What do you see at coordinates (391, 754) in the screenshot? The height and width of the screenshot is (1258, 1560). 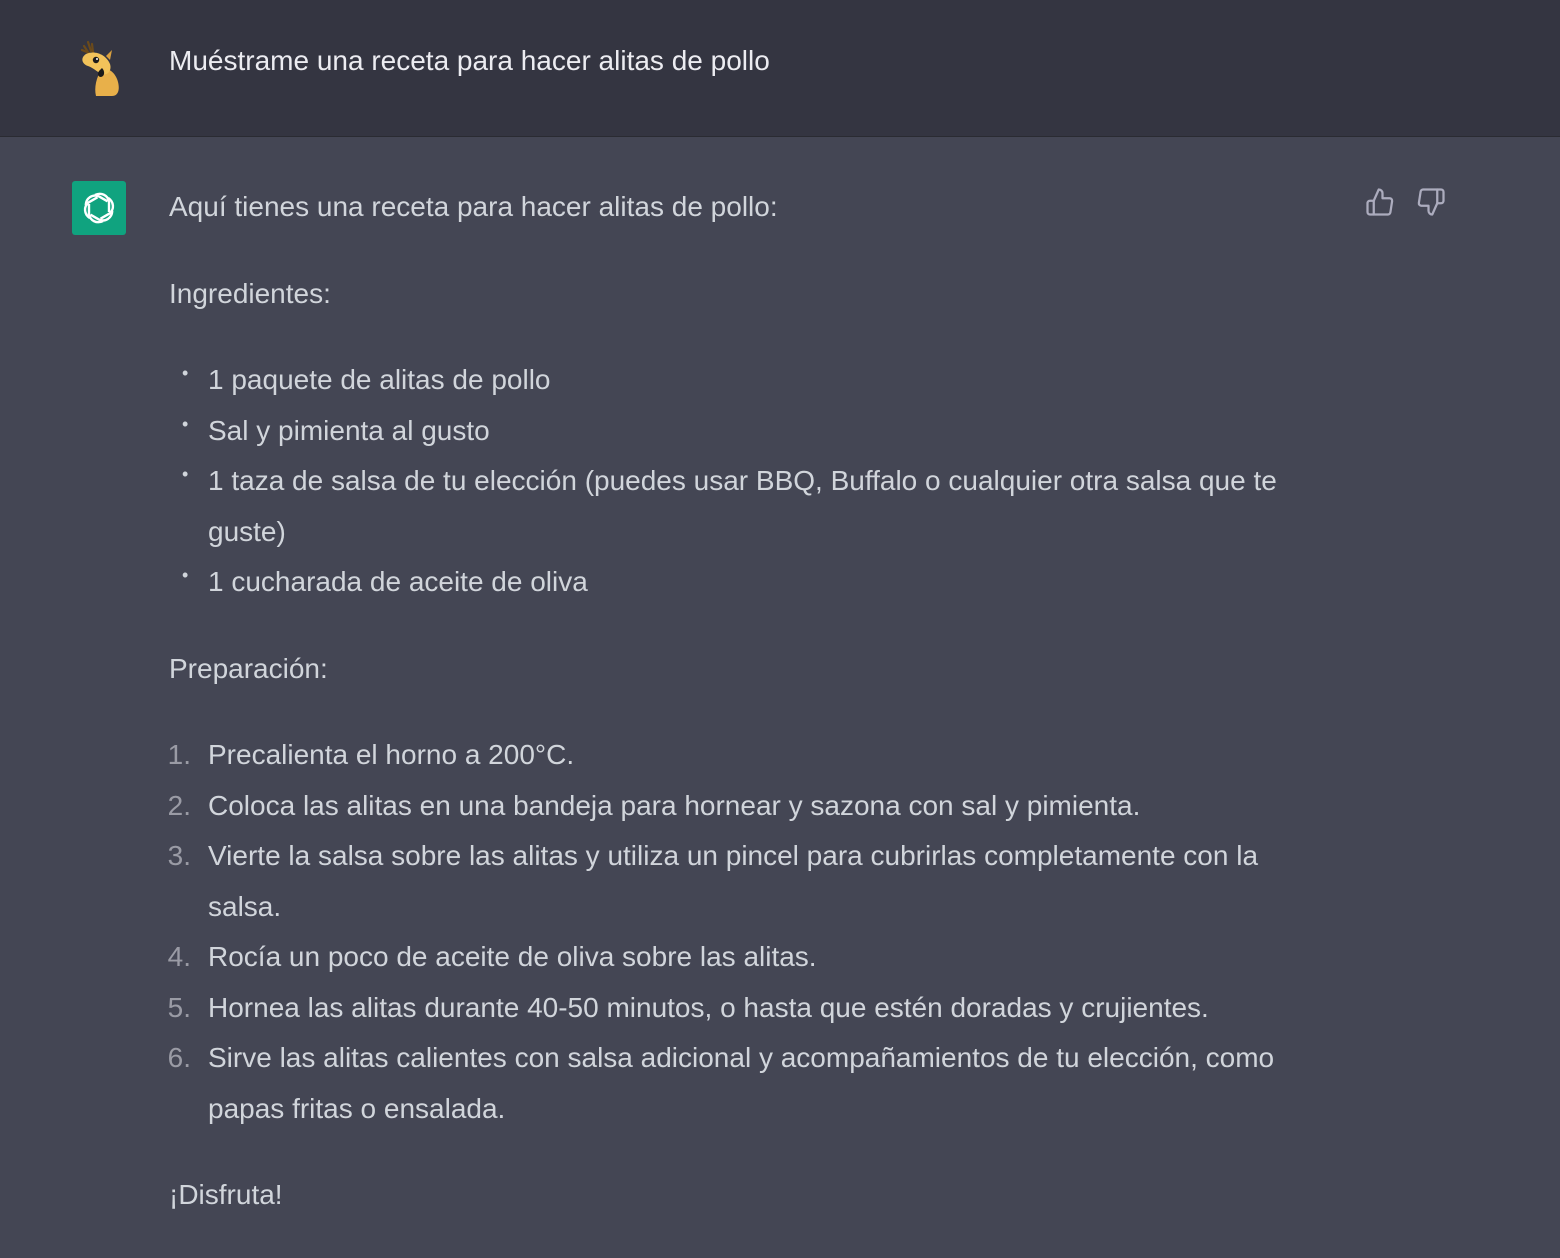 I see `list-item-text: Precalienta el horno a 200°C.` at bounding box center [391, 754].